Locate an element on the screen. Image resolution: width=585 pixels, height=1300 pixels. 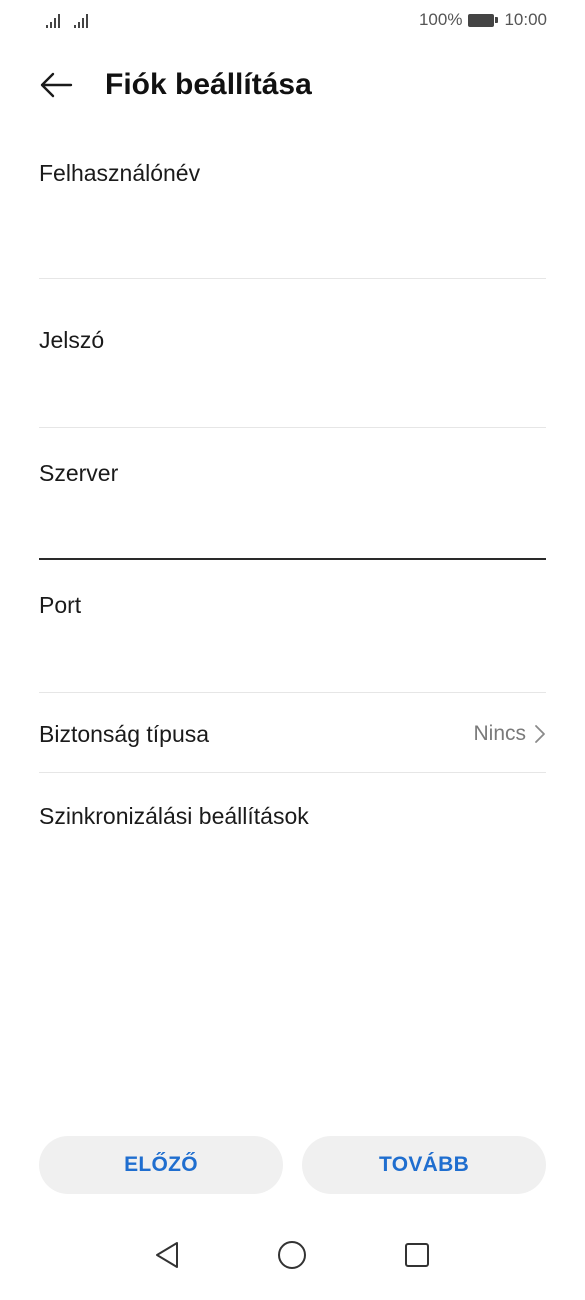
port-input is located at coordinates (292, 662).